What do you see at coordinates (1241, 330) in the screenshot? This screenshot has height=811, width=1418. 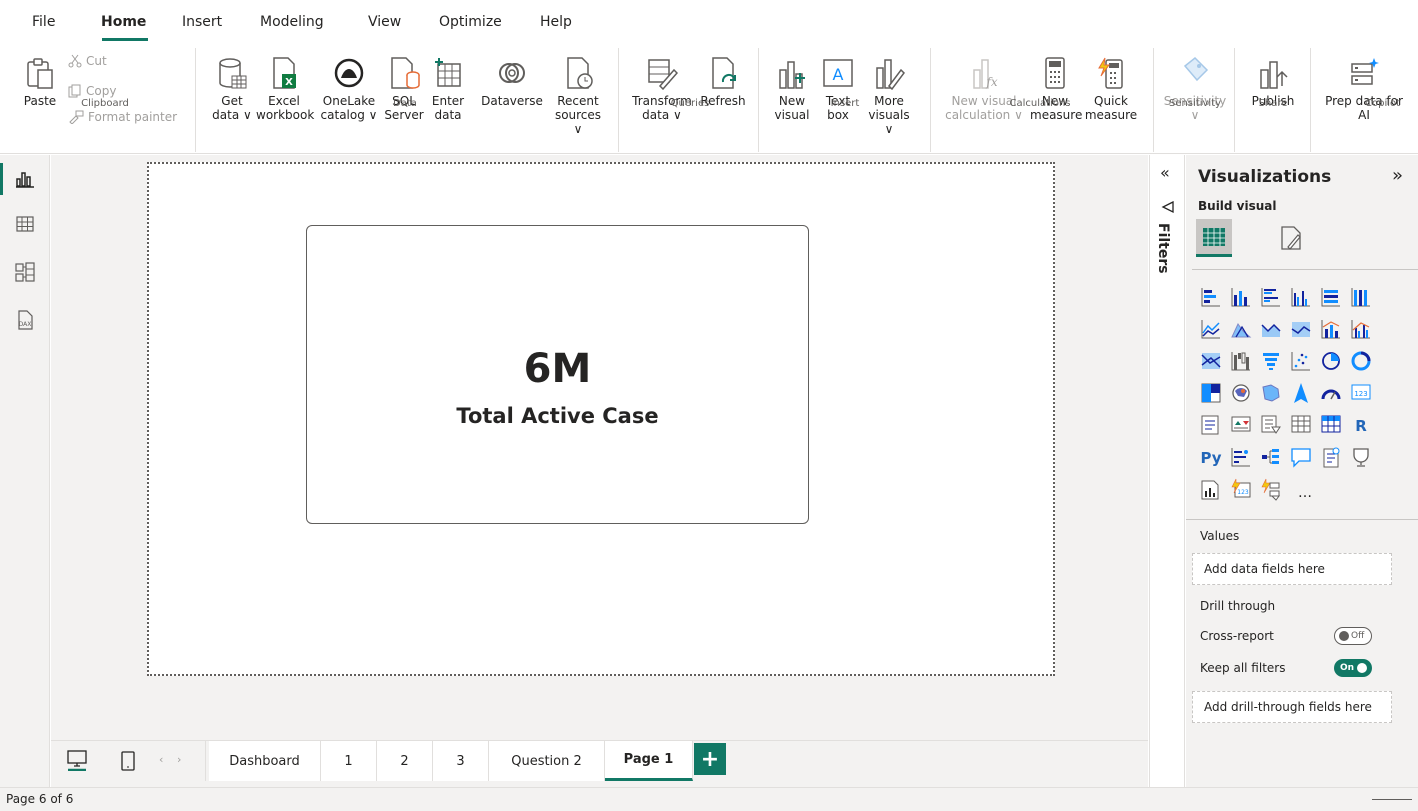 I see `area-chart-icon` at bounding box center [1241, 330].